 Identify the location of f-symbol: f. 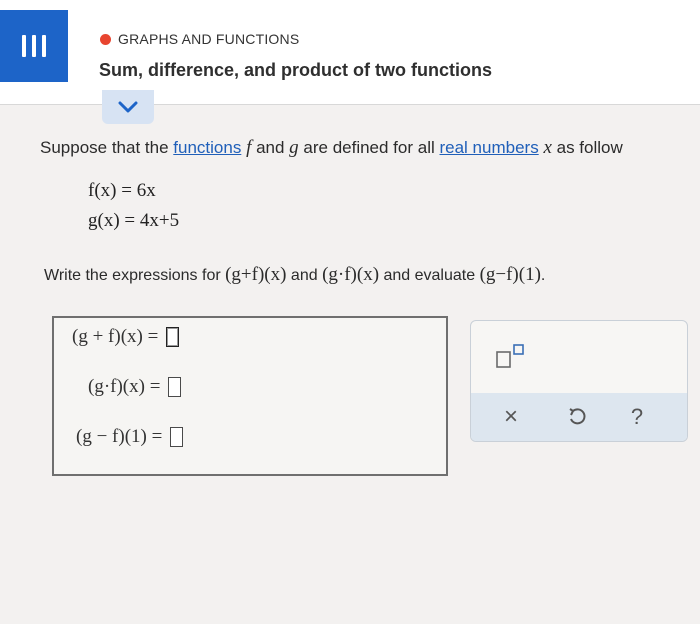
(246, 147).